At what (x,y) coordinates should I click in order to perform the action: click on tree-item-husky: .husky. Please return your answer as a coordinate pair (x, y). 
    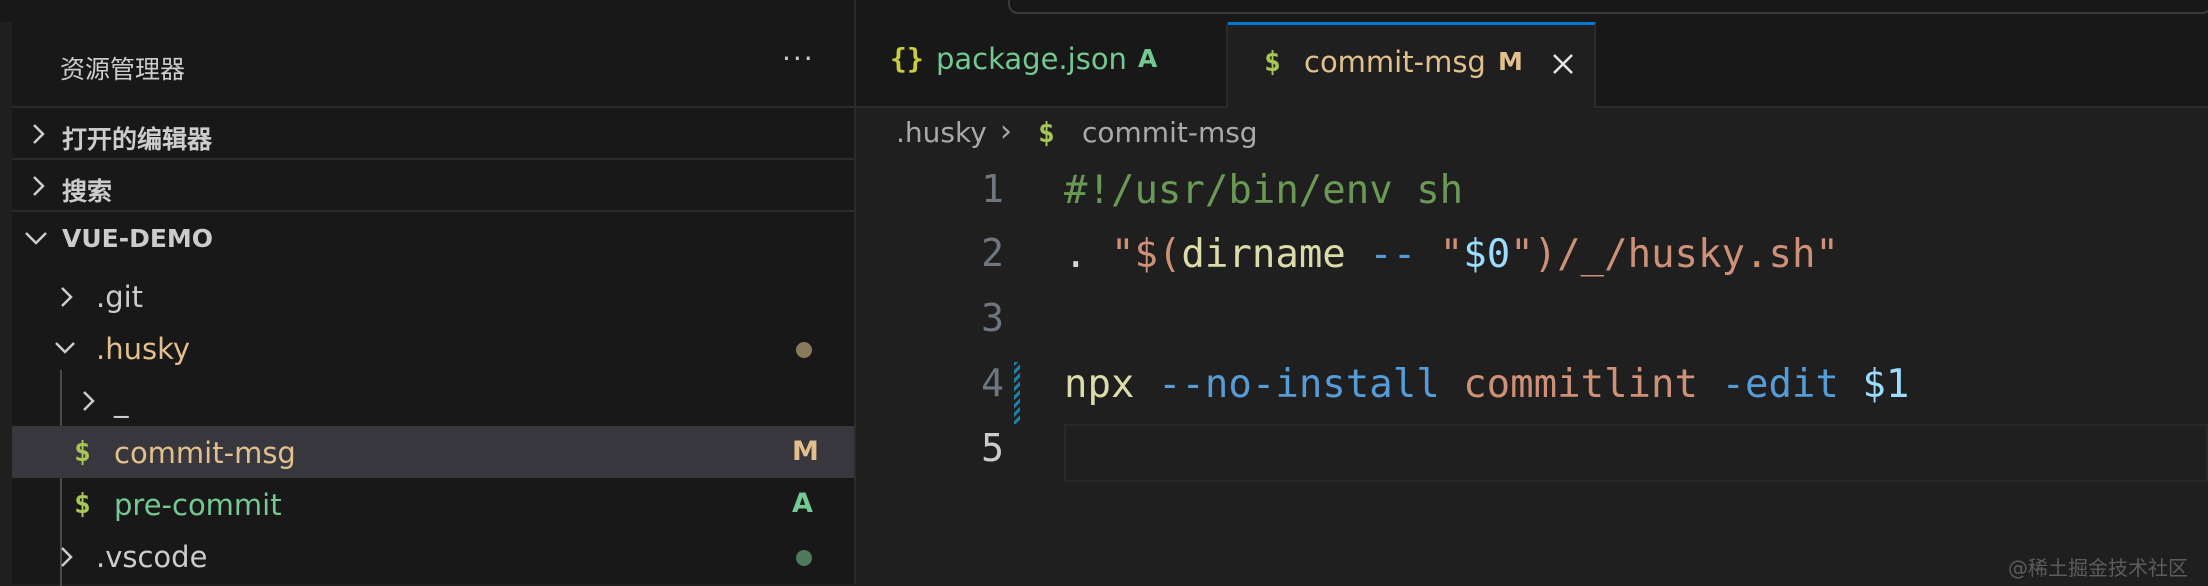
    Looking at the image, I should click on (433, 348).